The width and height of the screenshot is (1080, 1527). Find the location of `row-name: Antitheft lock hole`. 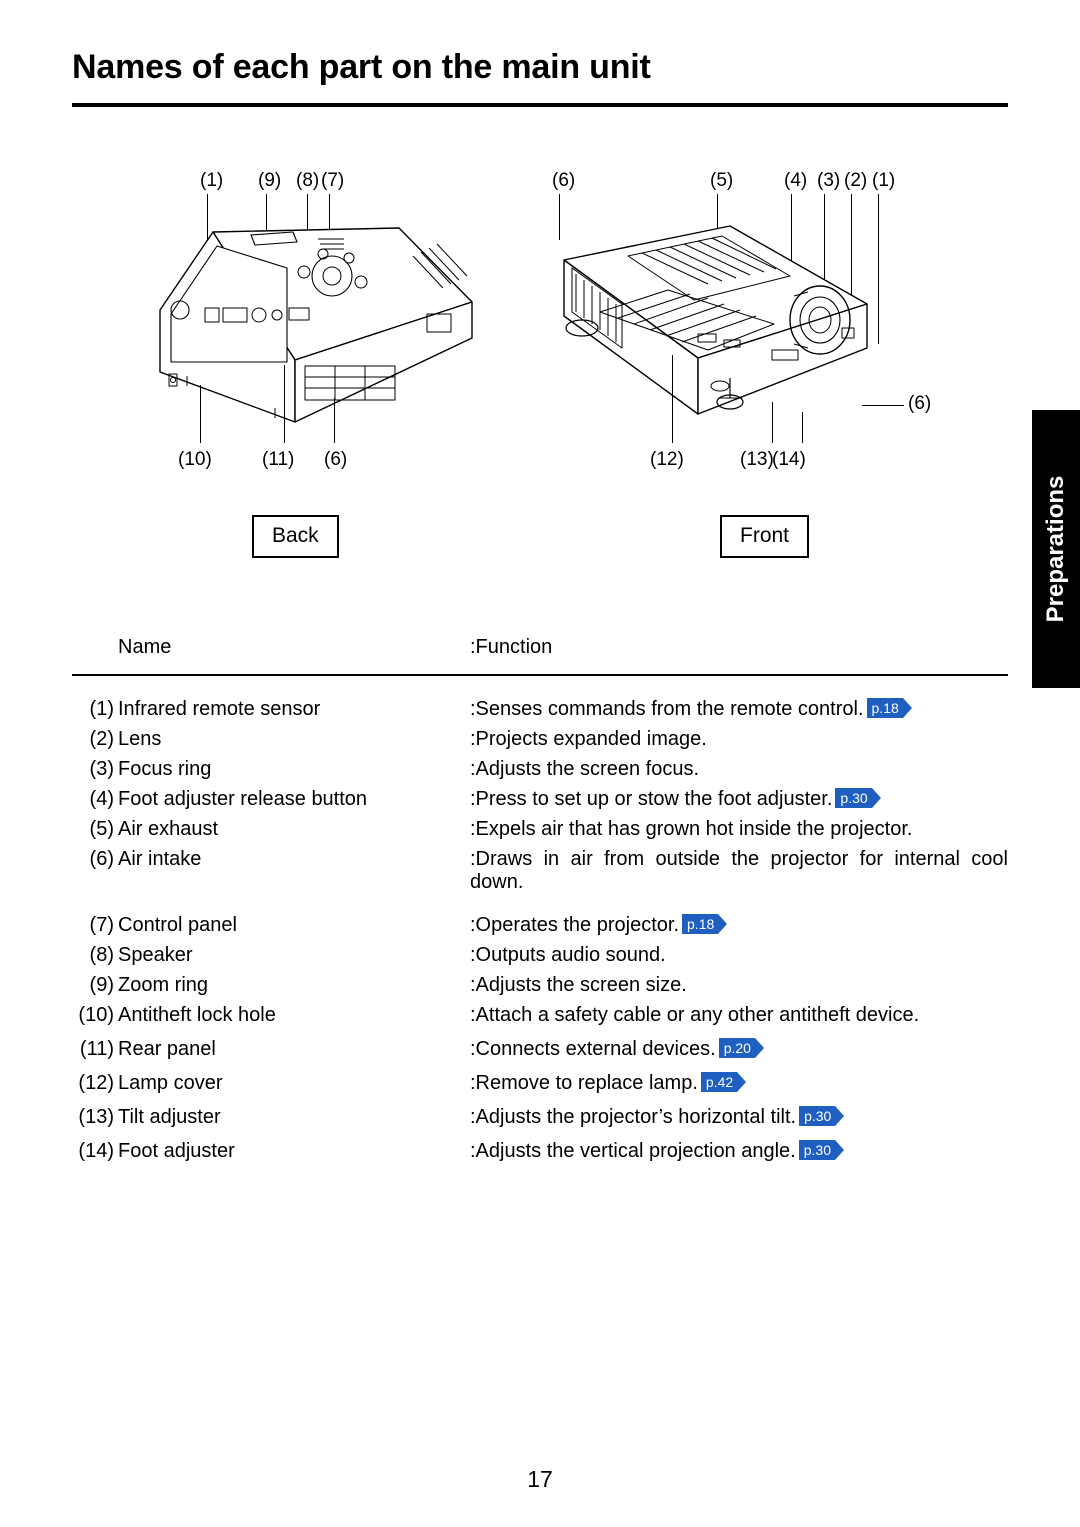

row-name: Antitheft lock hole is located at coordinates (197, 1015).